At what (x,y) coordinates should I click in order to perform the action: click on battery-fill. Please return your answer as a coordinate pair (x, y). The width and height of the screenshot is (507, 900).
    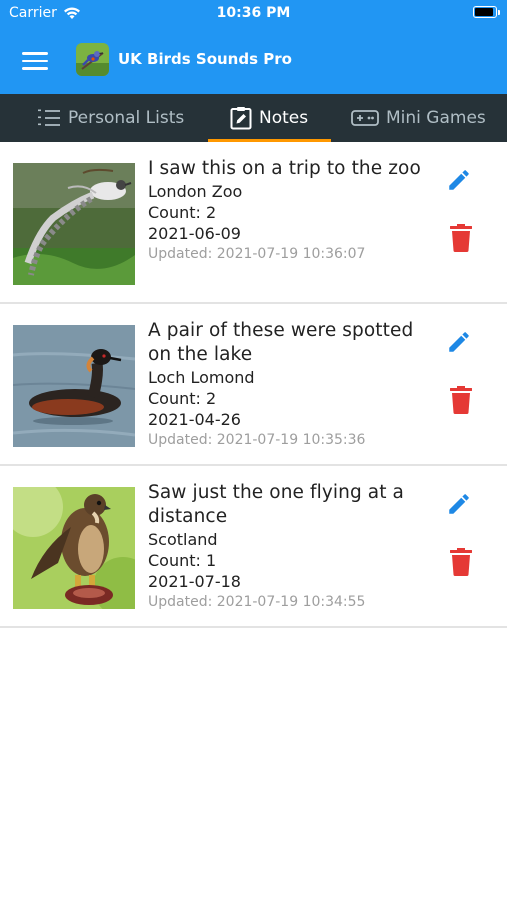
    Looking at the image, I should click on (484, 12).